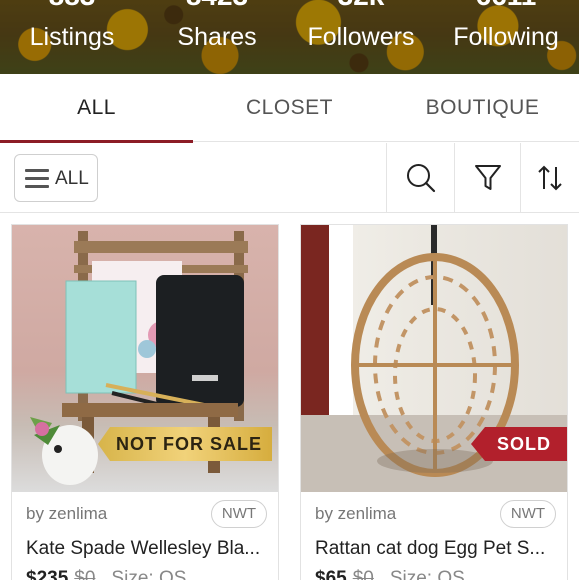 Image resolution: width=579 pixels, height=580 pixels. What do you see at coordinates (72, 178) in the screenshot?
I see `category-all-label: ALL` at bounding box center [72, 178].